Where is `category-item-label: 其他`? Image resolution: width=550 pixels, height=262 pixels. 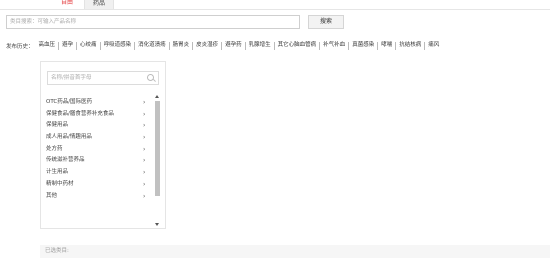
category-item-label: 其他 is located at coordinates (52, 195).